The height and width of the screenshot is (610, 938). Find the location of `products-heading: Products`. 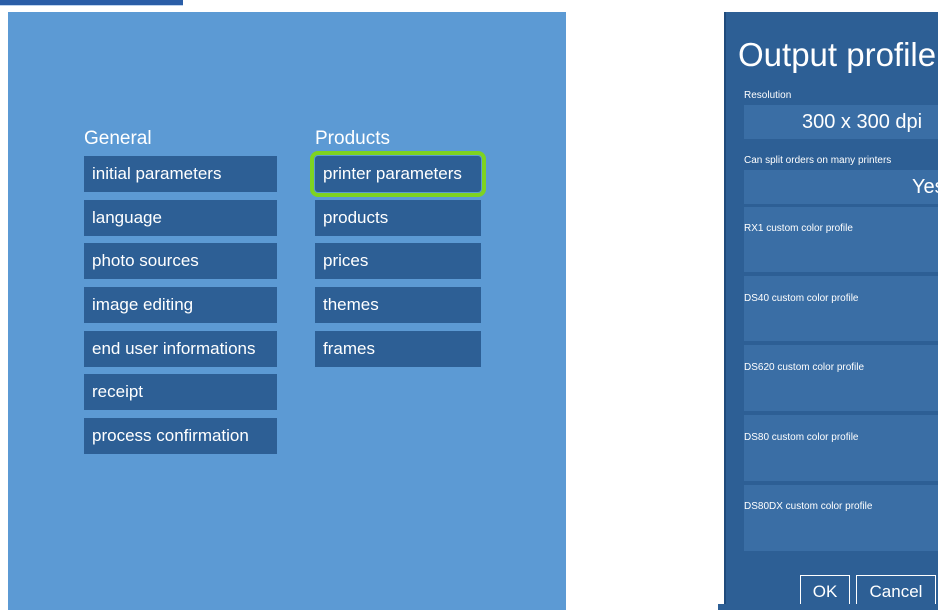

products-heading: Products is located at coordinates (352, 138).